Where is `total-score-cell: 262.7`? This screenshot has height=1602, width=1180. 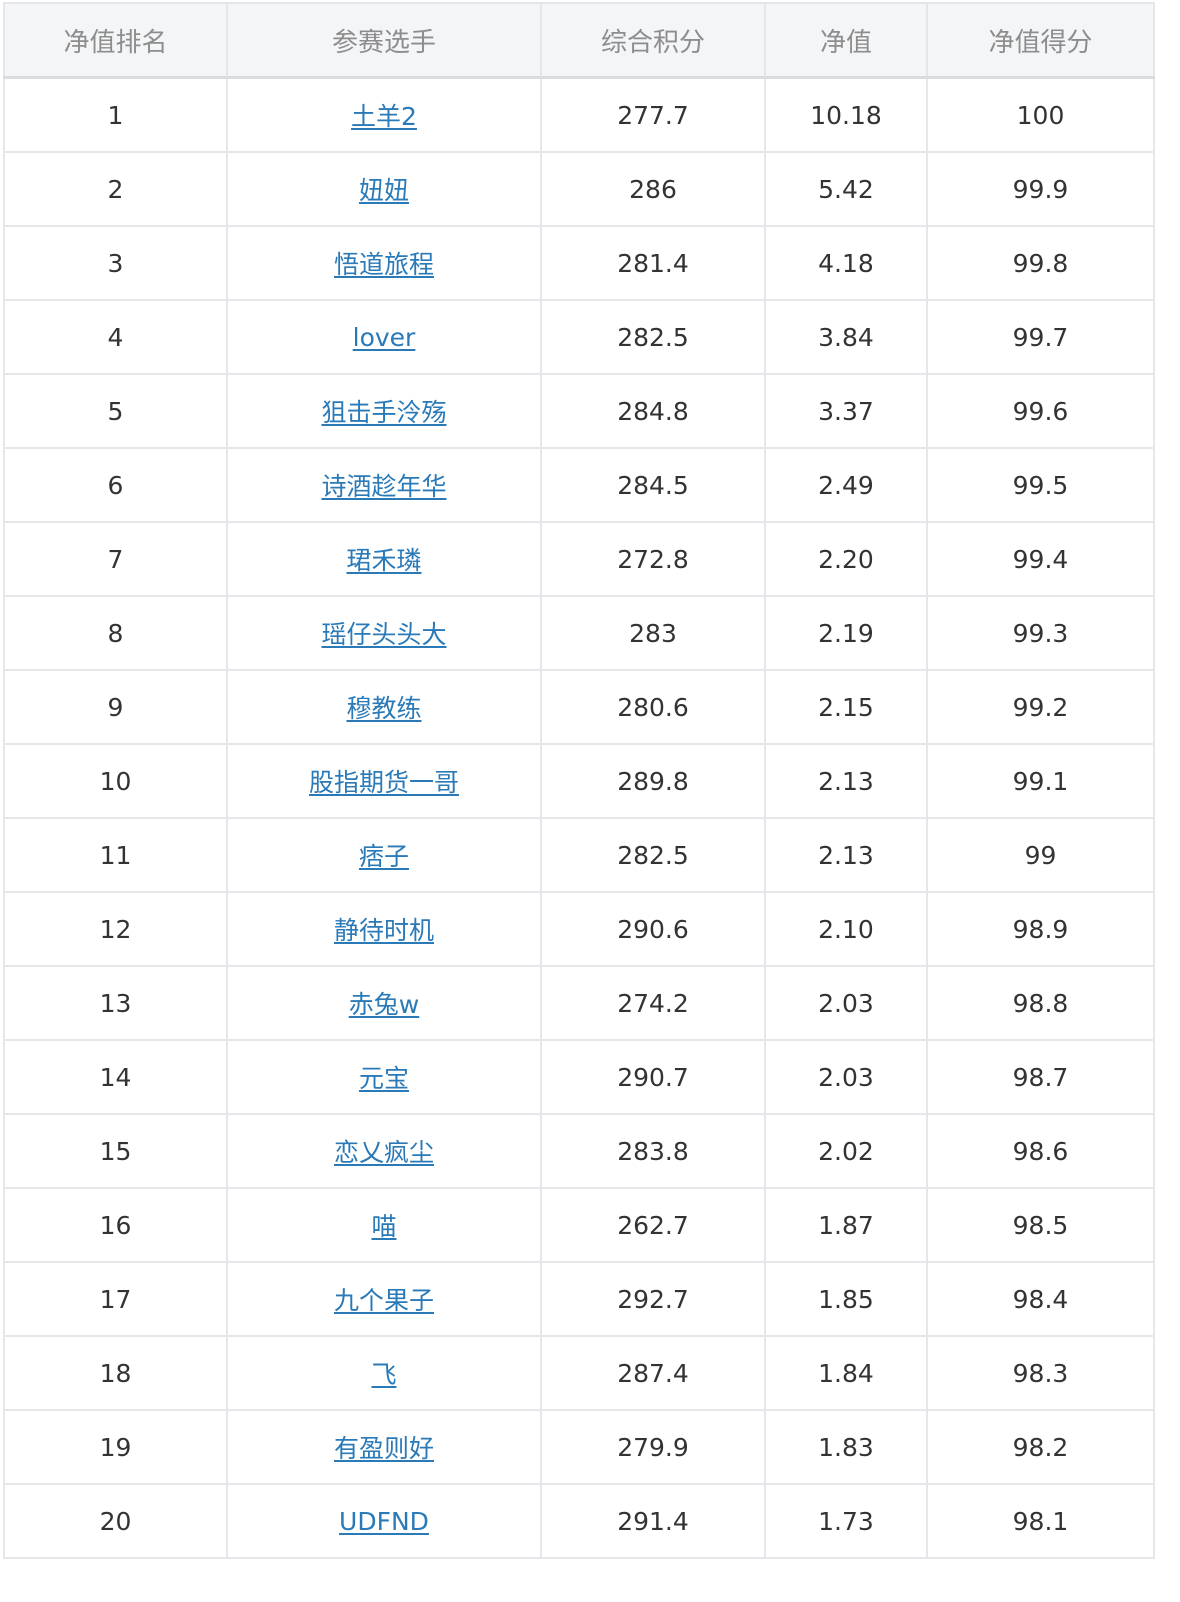 total-score-cell: 262.7 is located at coordinates (653, 1225).